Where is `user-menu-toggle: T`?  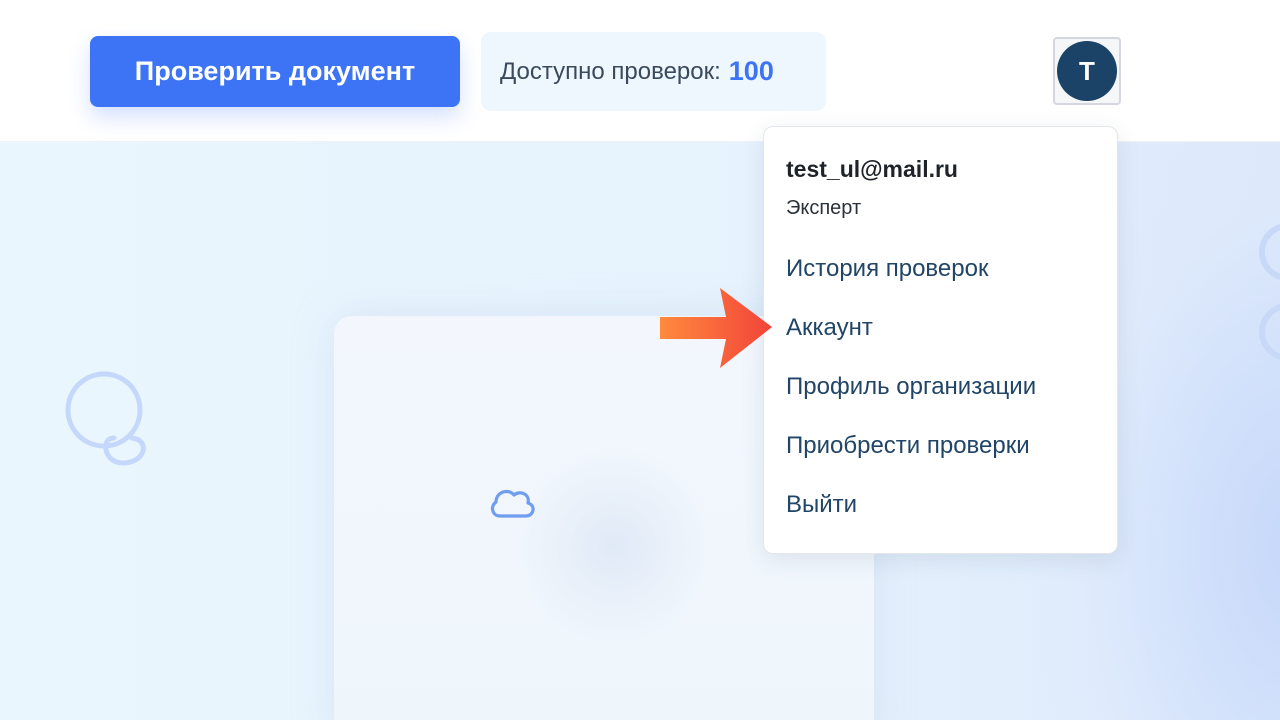
user-menu-toggle: T is located at coordinates (1087, 71).